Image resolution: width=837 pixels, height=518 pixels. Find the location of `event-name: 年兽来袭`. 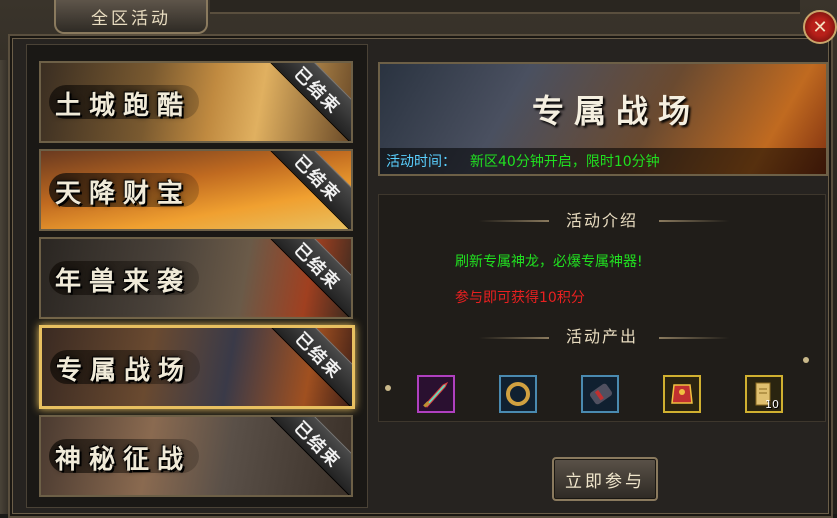

event-name: 年兽来袭 is located at coordinates (123, 282).